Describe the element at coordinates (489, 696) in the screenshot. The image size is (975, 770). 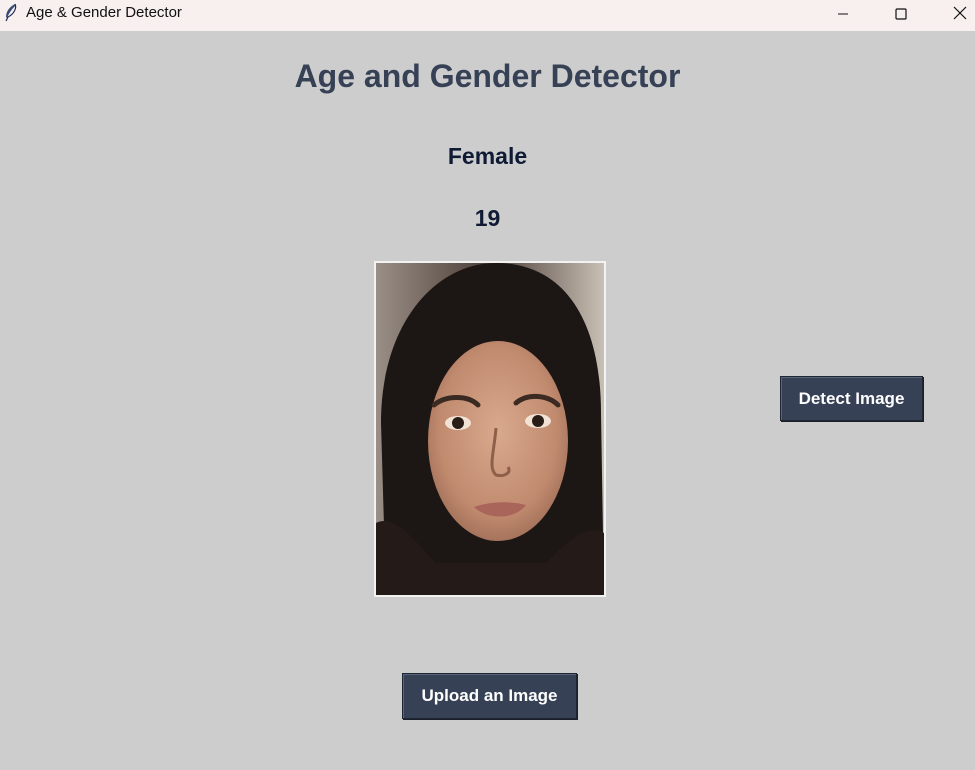
I see `upload-image-button: Upload an Image` at that location.